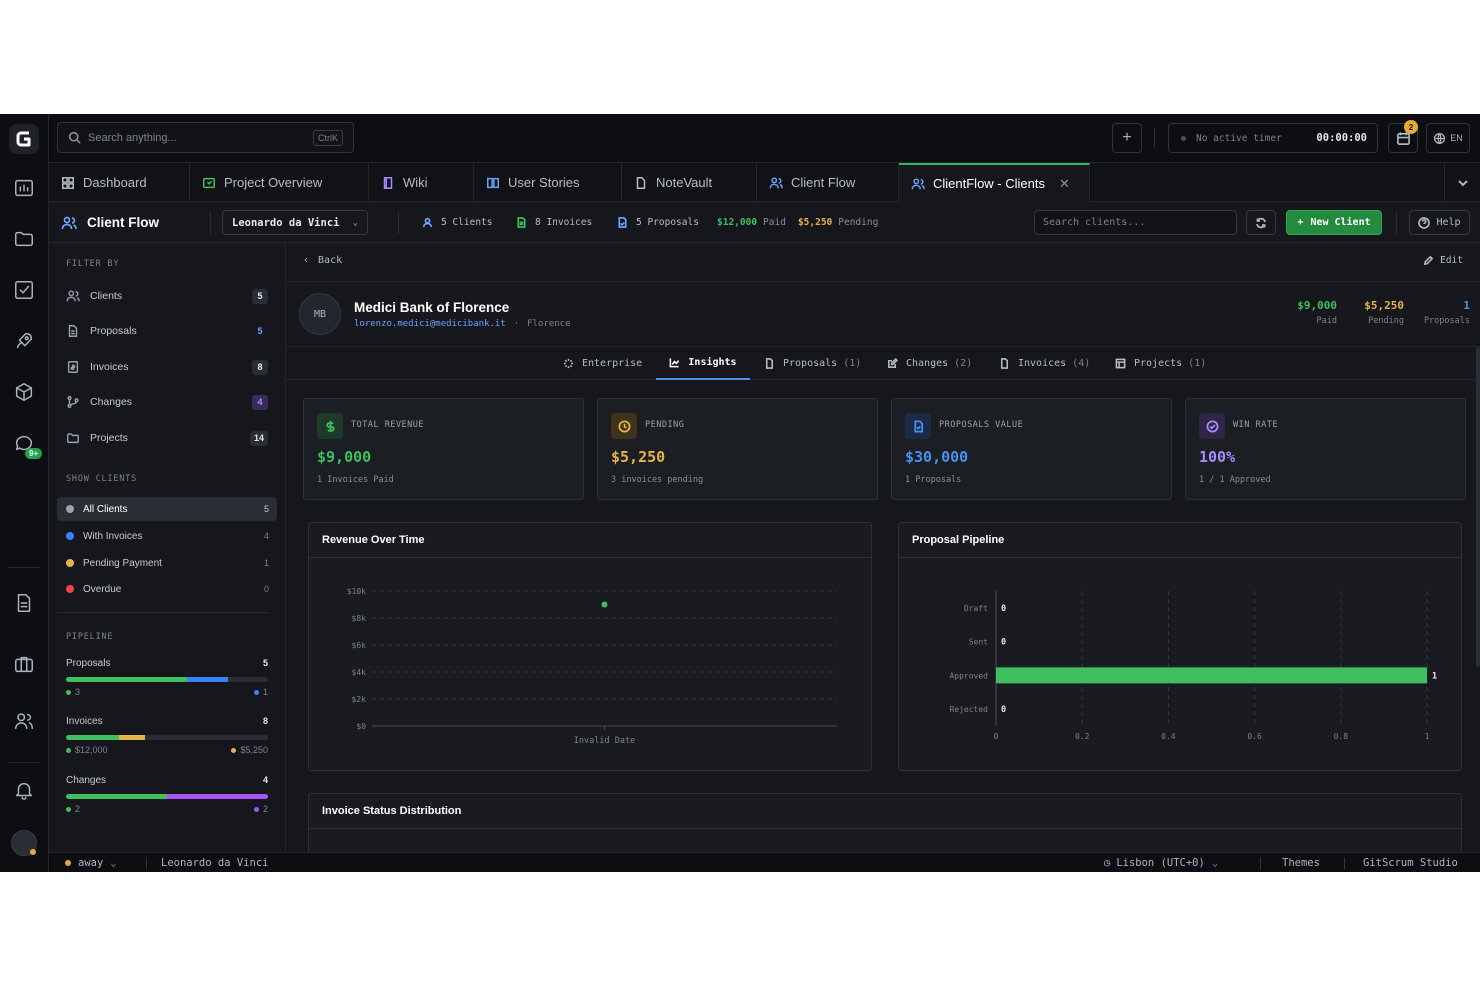 The width and height of the screenshot is (1480, 987). Describe the element at coordinates (776, 182) in the screenshot. I see `users-icon` at that location.